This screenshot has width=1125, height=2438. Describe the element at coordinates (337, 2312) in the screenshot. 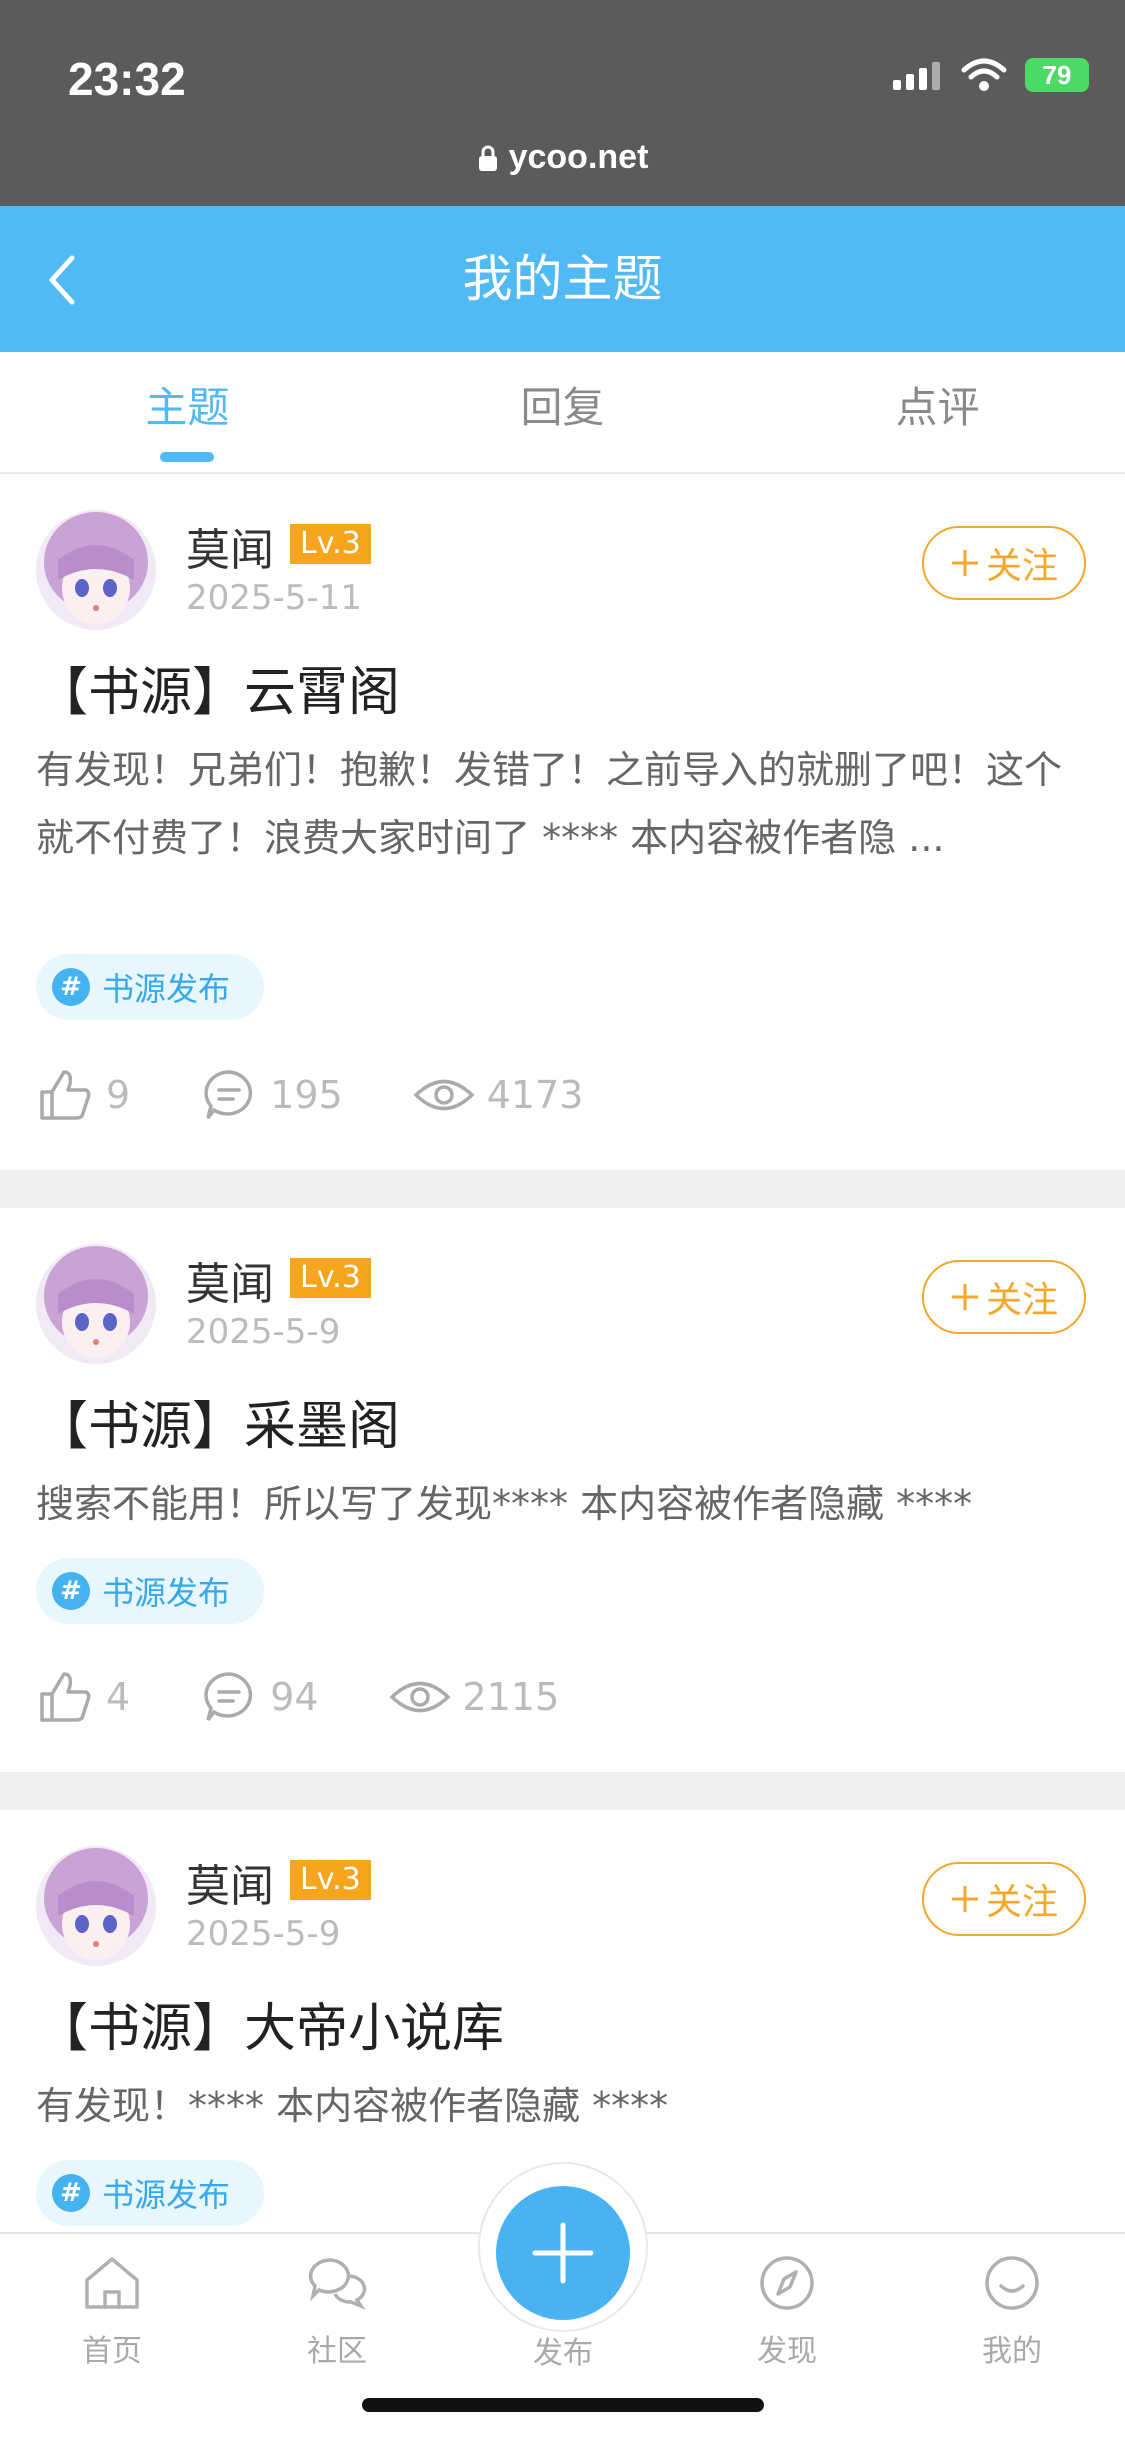

I see `nav-community: 社区` at that location.